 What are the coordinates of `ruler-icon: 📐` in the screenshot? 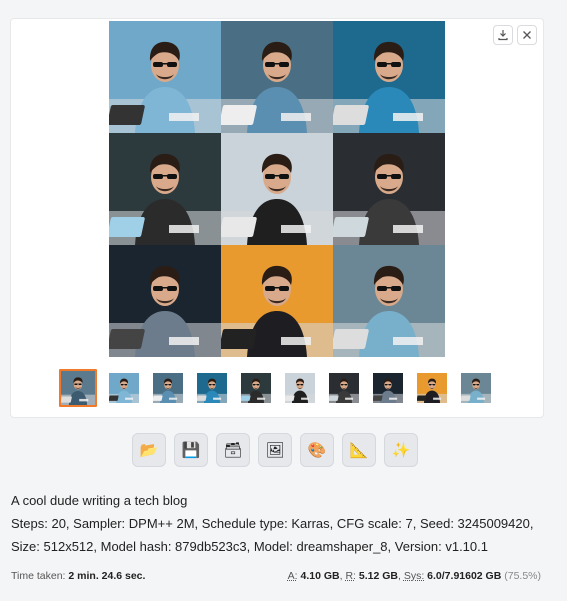 It's located at (359, 450).